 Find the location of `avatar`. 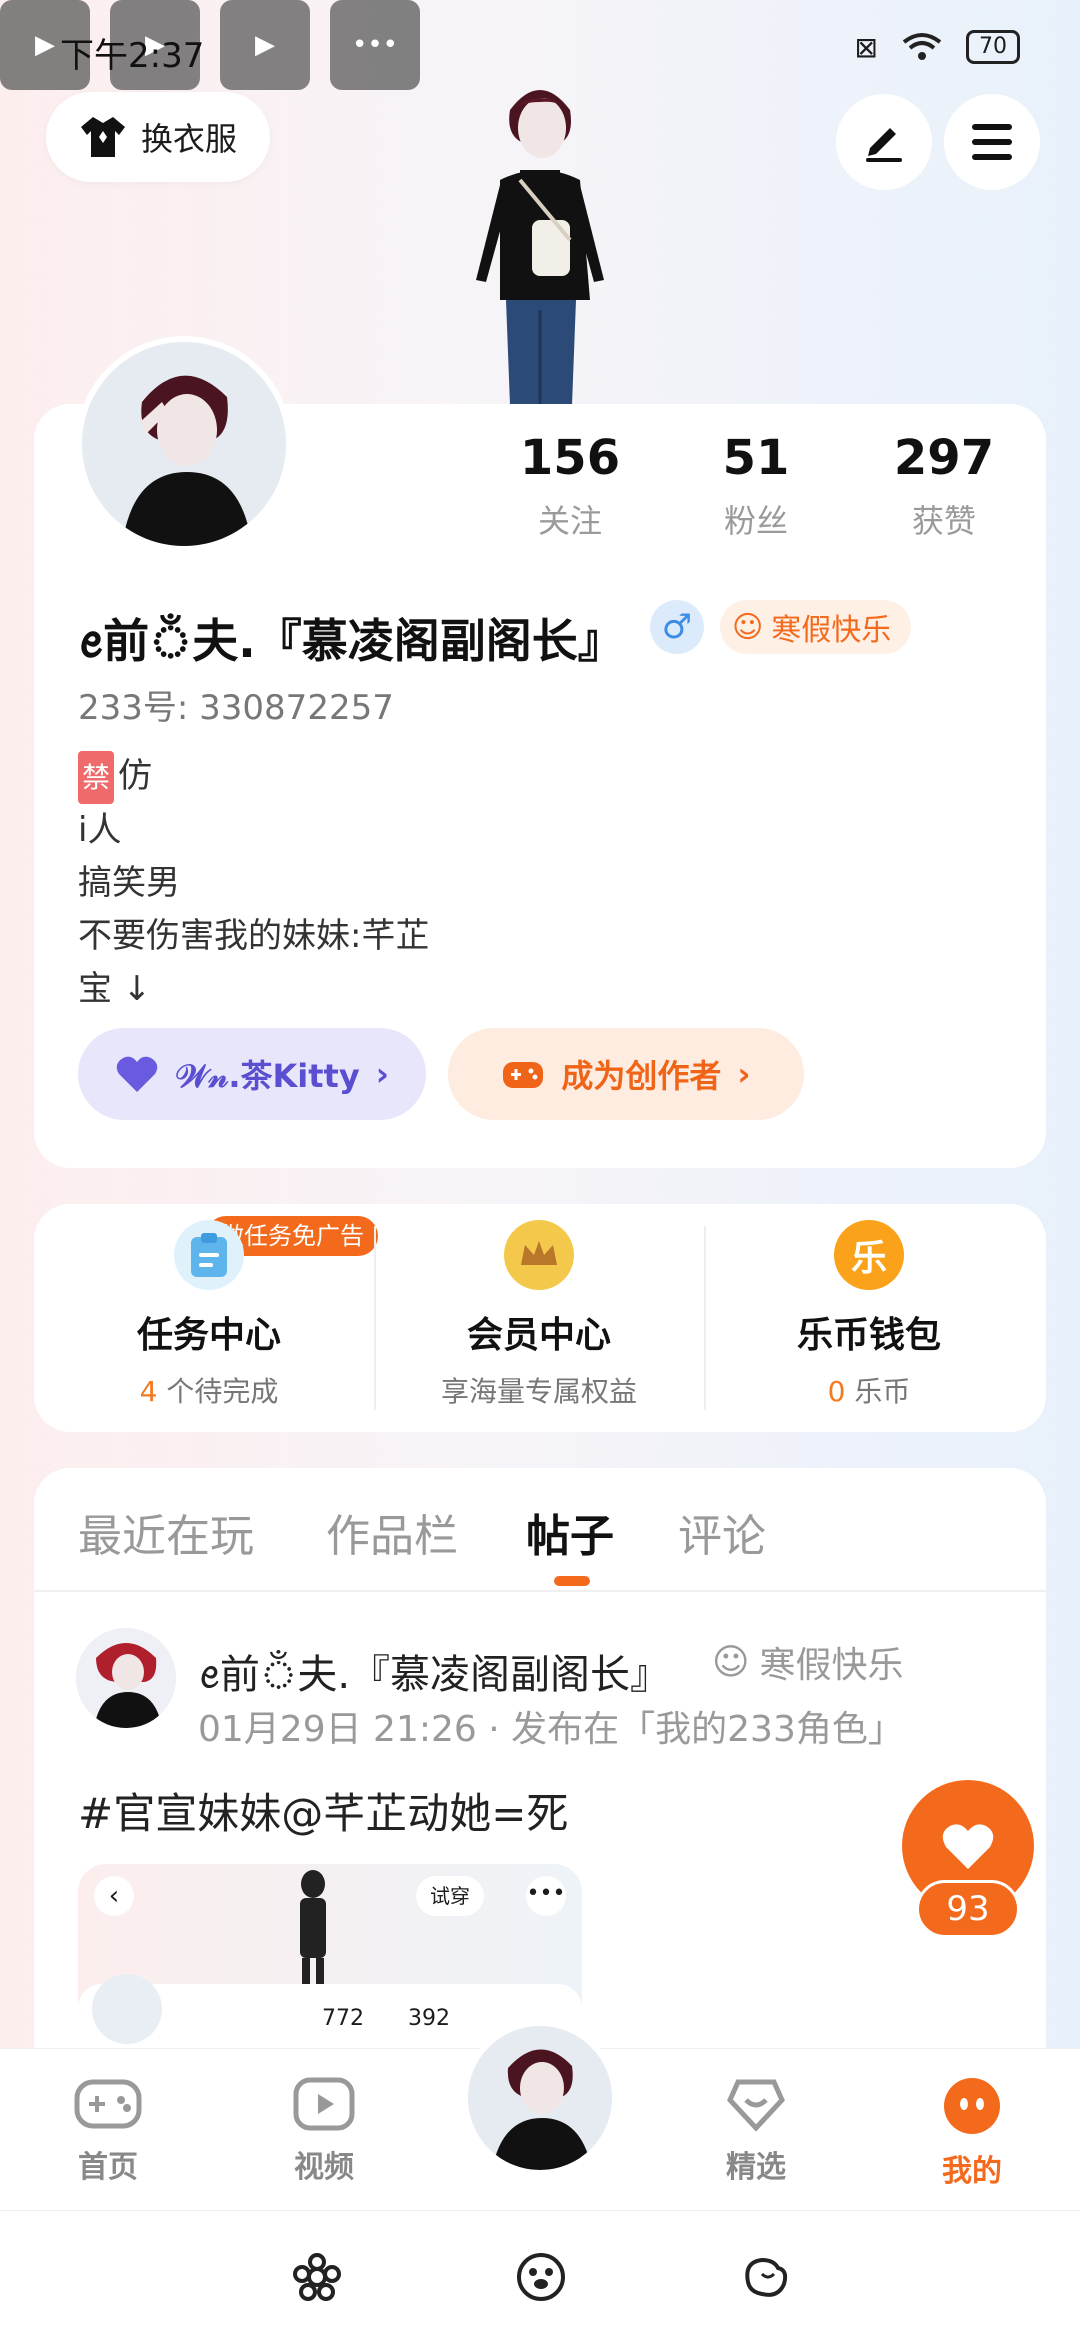

avatar is located at coordinates (184, 444).